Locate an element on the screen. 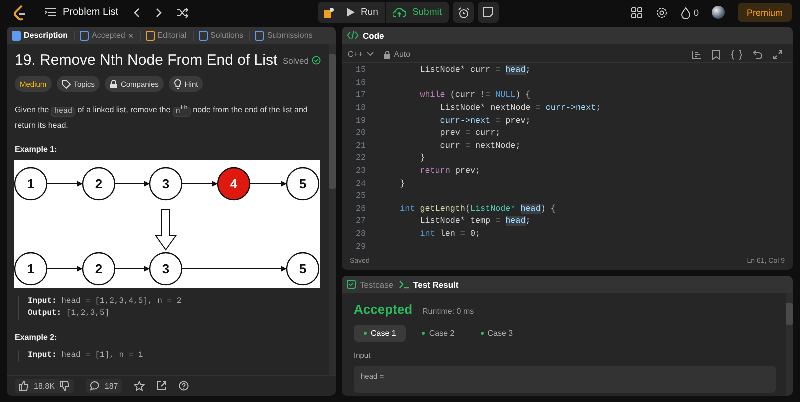 The width and height of the screenshot is (800, 402). mode-label: Auto is located at coordinates (402, 54).